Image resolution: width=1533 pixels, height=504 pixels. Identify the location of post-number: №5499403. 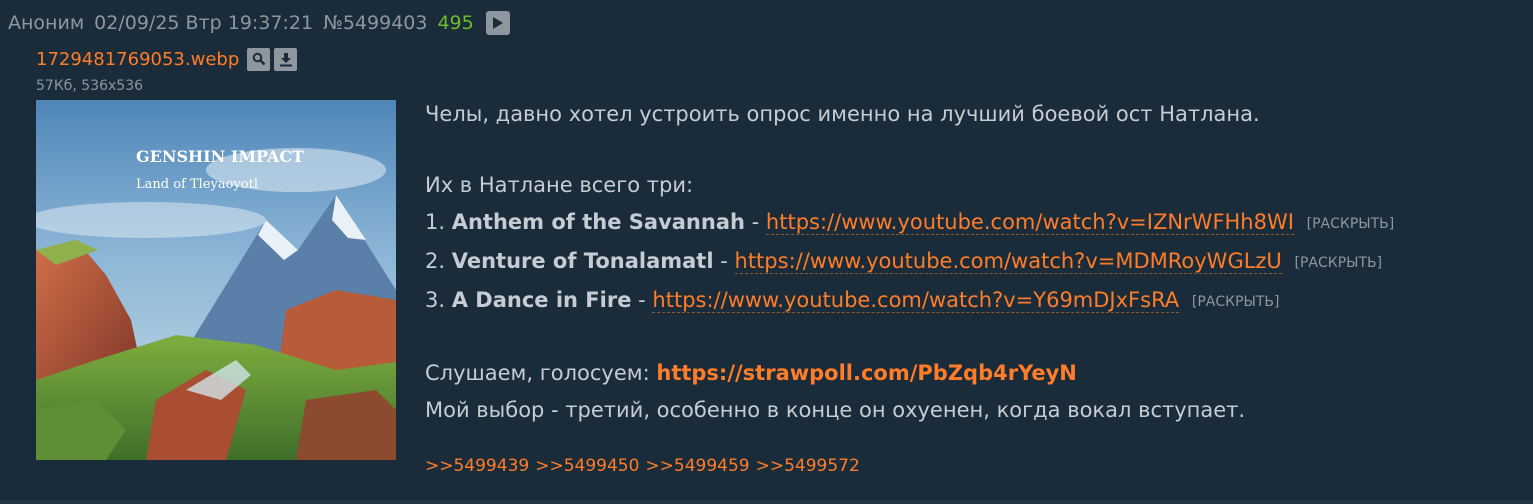
(375, 23).